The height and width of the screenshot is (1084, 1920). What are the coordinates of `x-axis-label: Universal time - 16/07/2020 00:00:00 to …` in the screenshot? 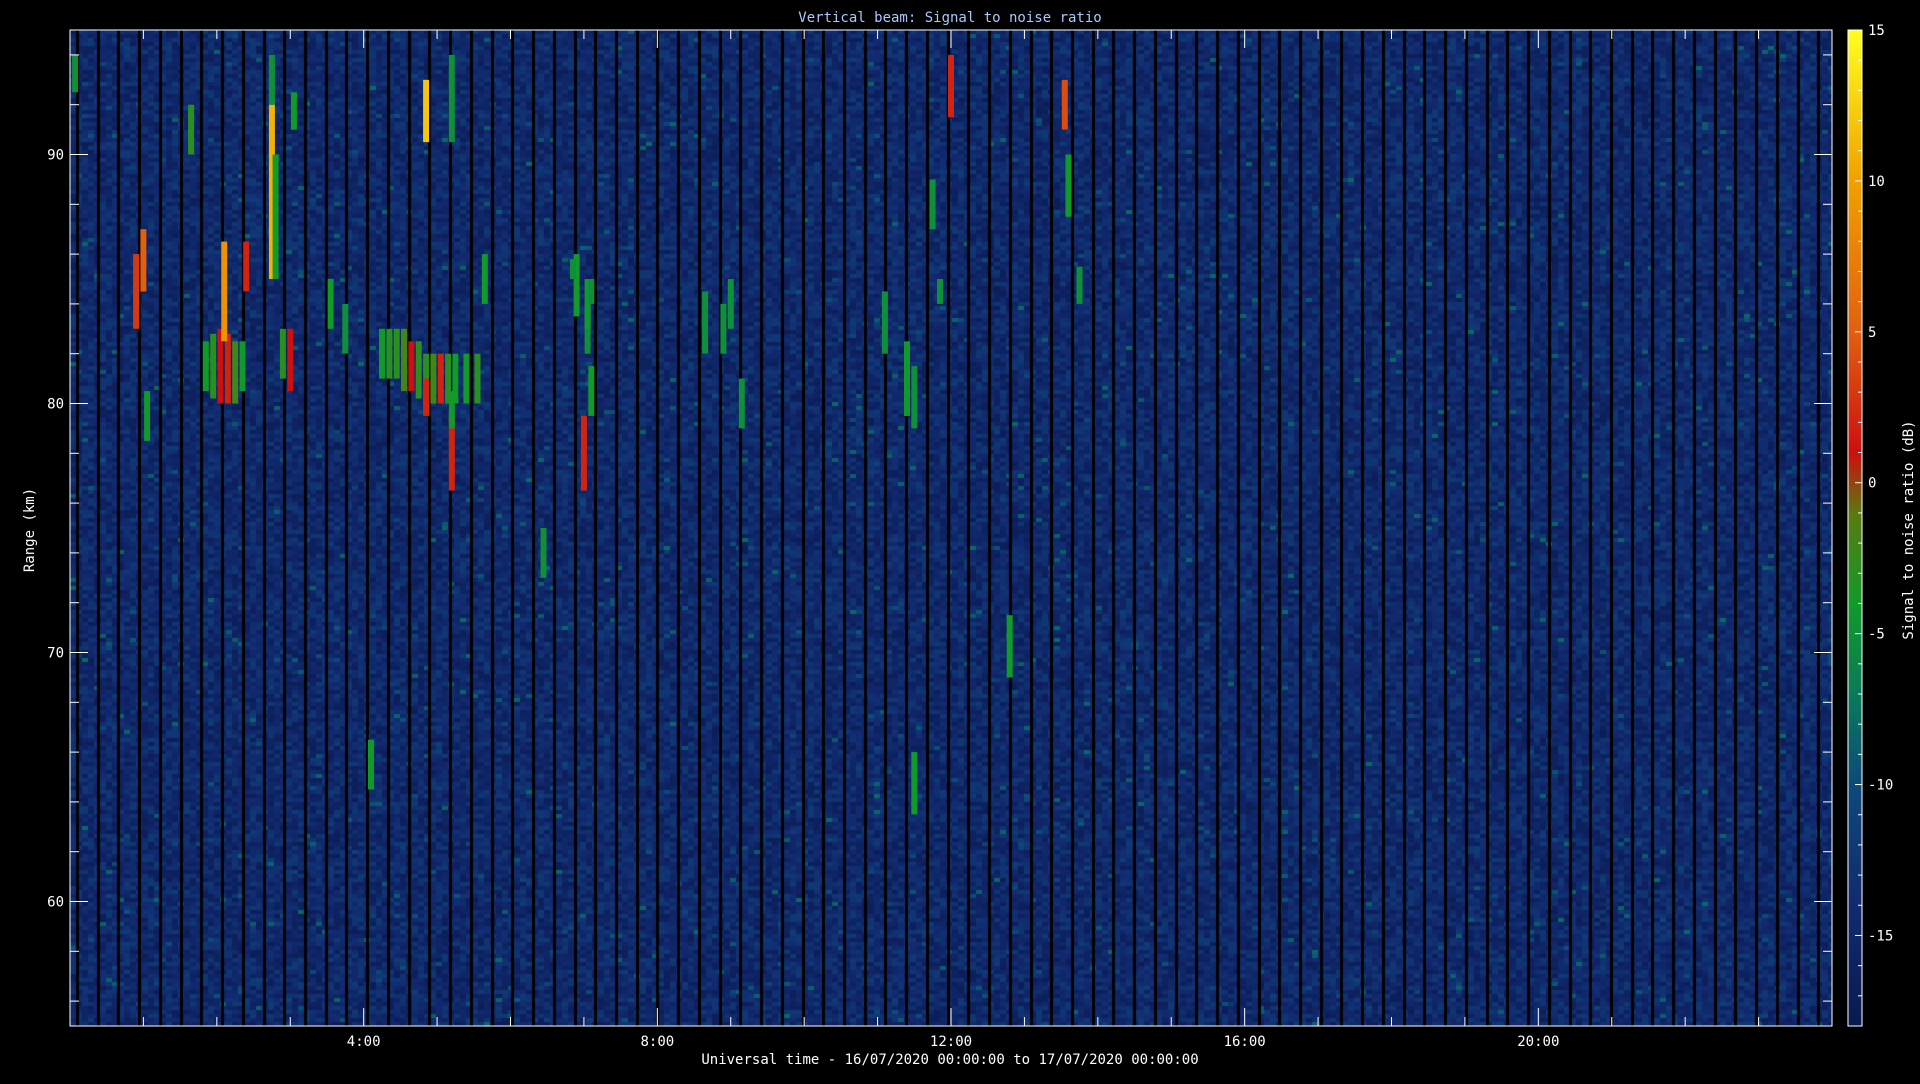 It's located at (949, 1060).